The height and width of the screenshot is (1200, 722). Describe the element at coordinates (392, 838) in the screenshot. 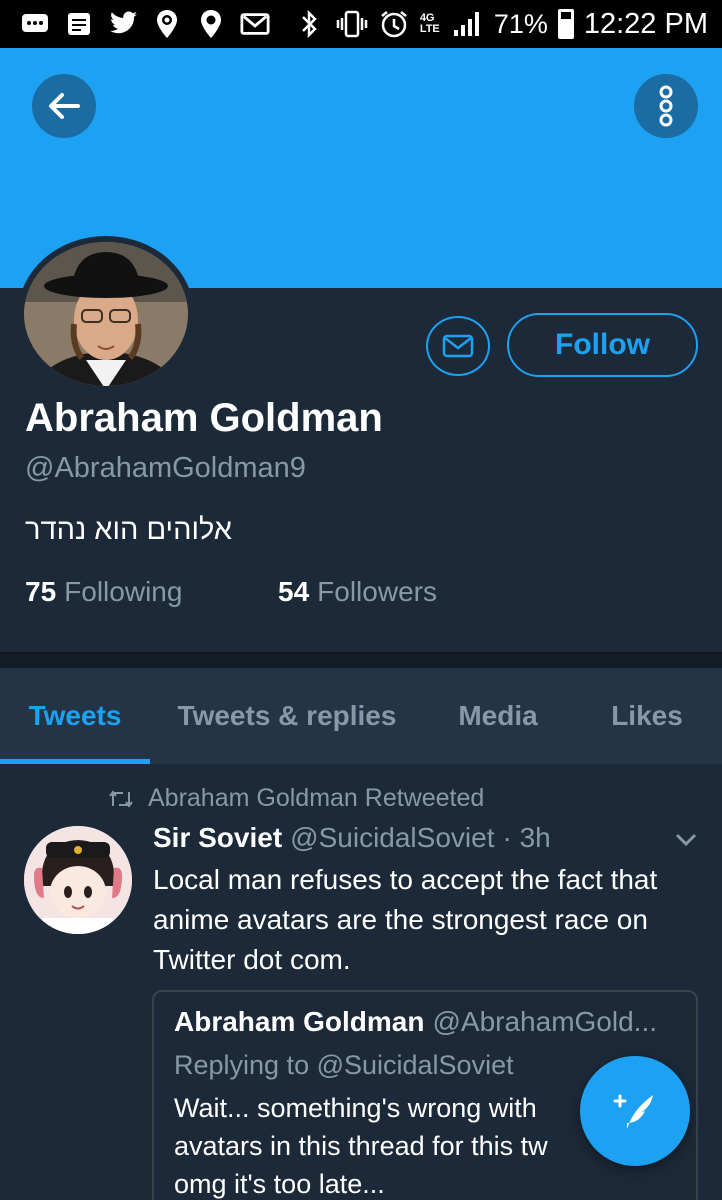

I see `tweet-author-handle: @SuicidalSoviet` at that location.